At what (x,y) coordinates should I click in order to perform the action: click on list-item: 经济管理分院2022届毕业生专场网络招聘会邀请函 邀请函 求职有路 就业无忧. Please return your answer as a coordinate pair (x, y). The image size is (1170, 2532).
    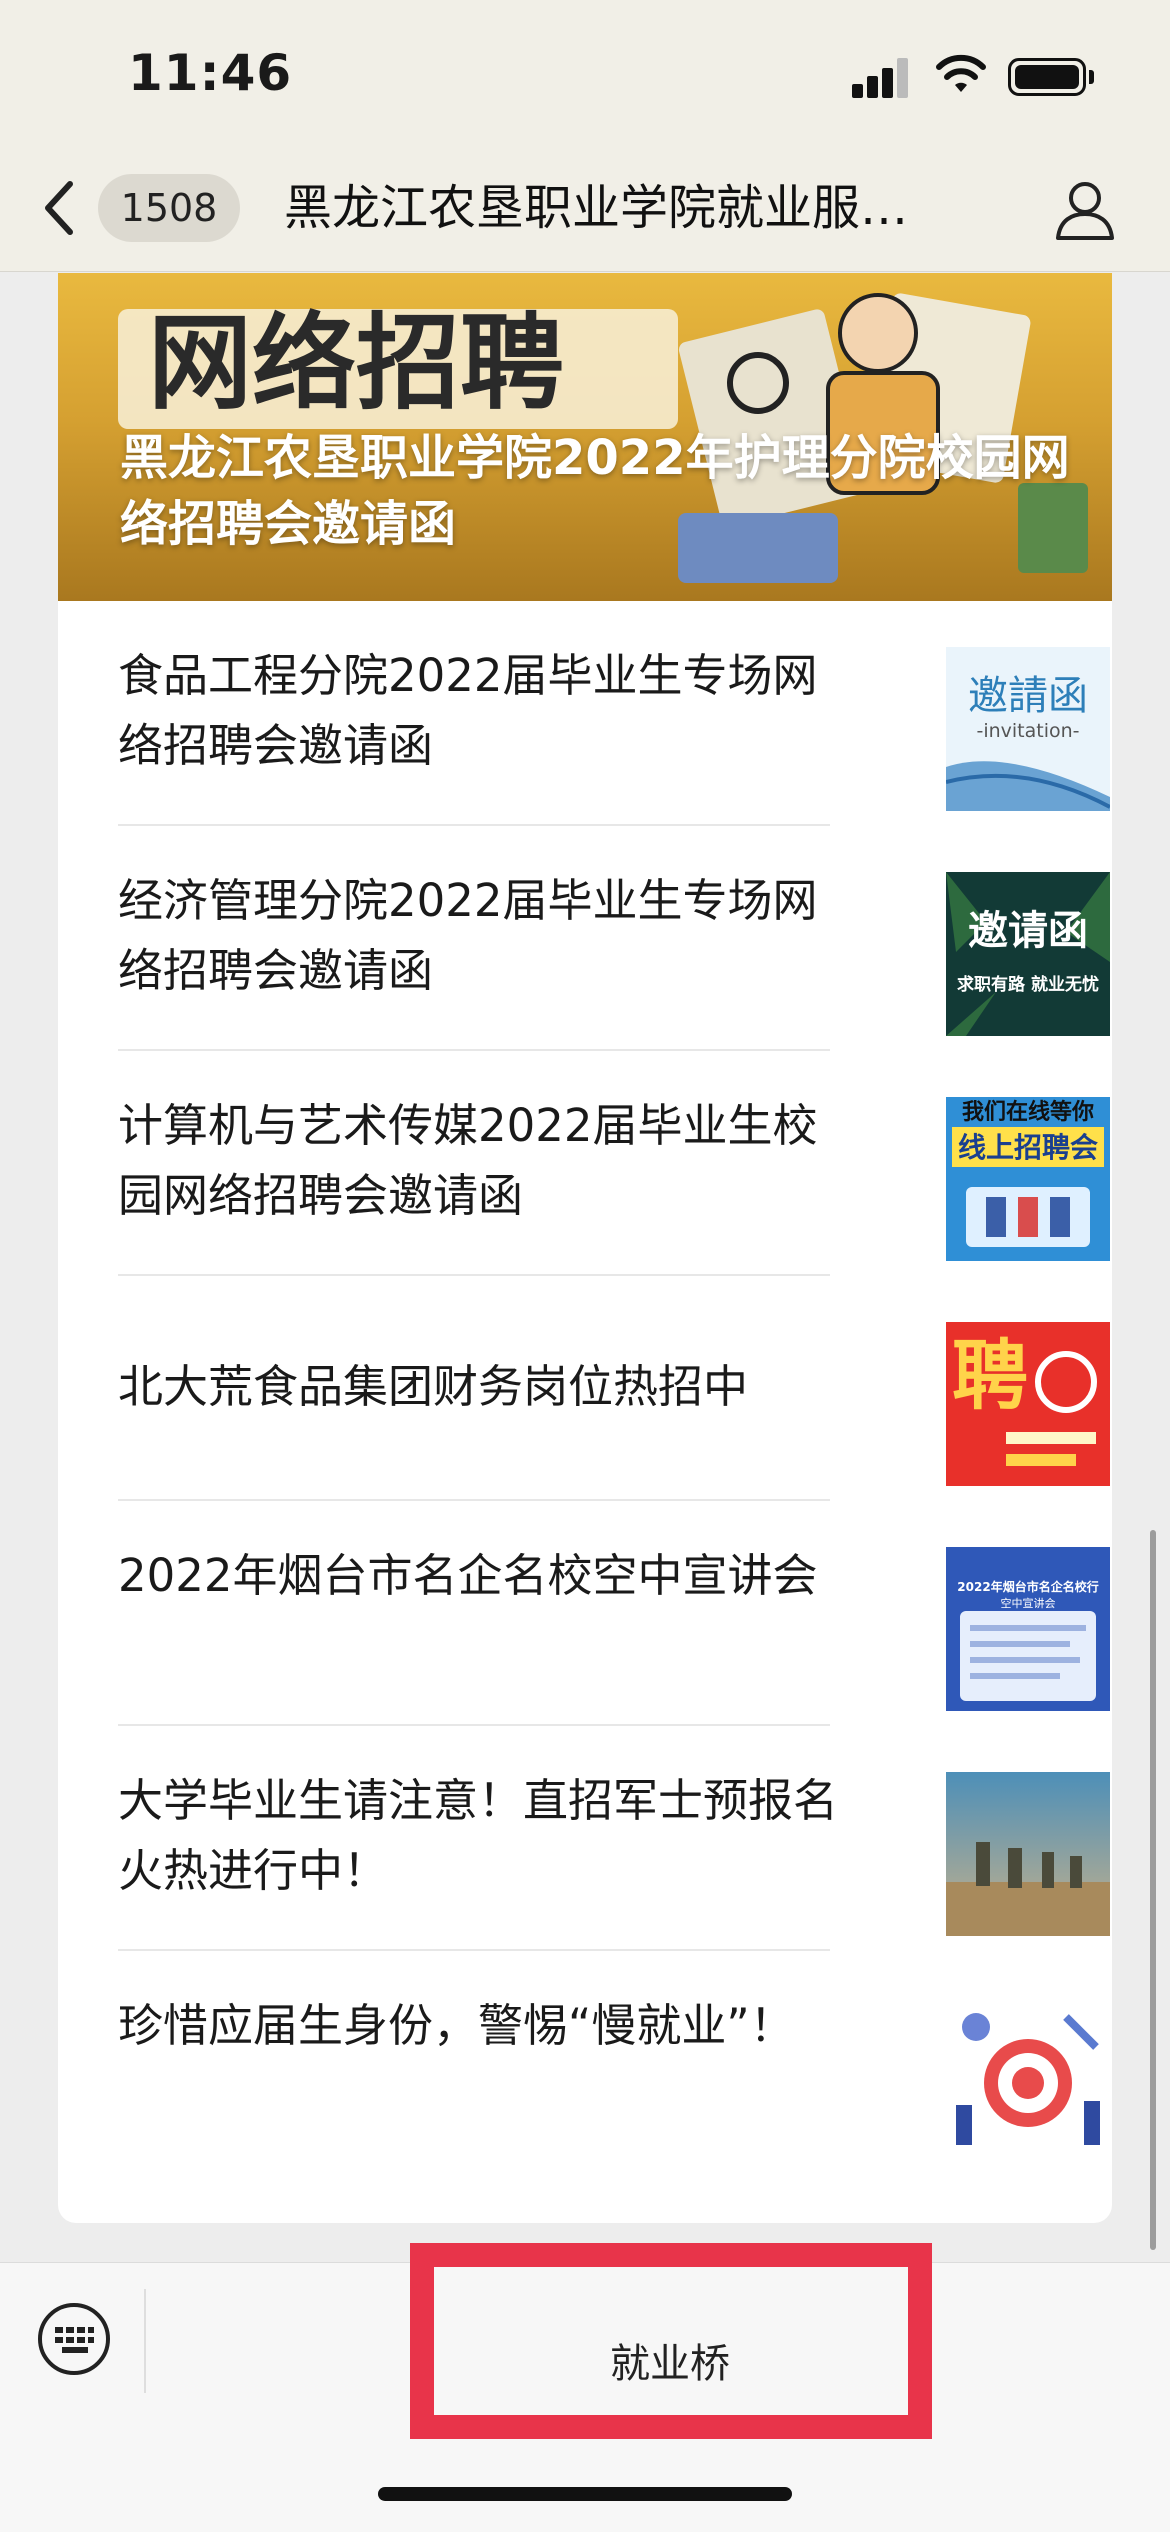
    Looking at the image, I should click on (614, 938).